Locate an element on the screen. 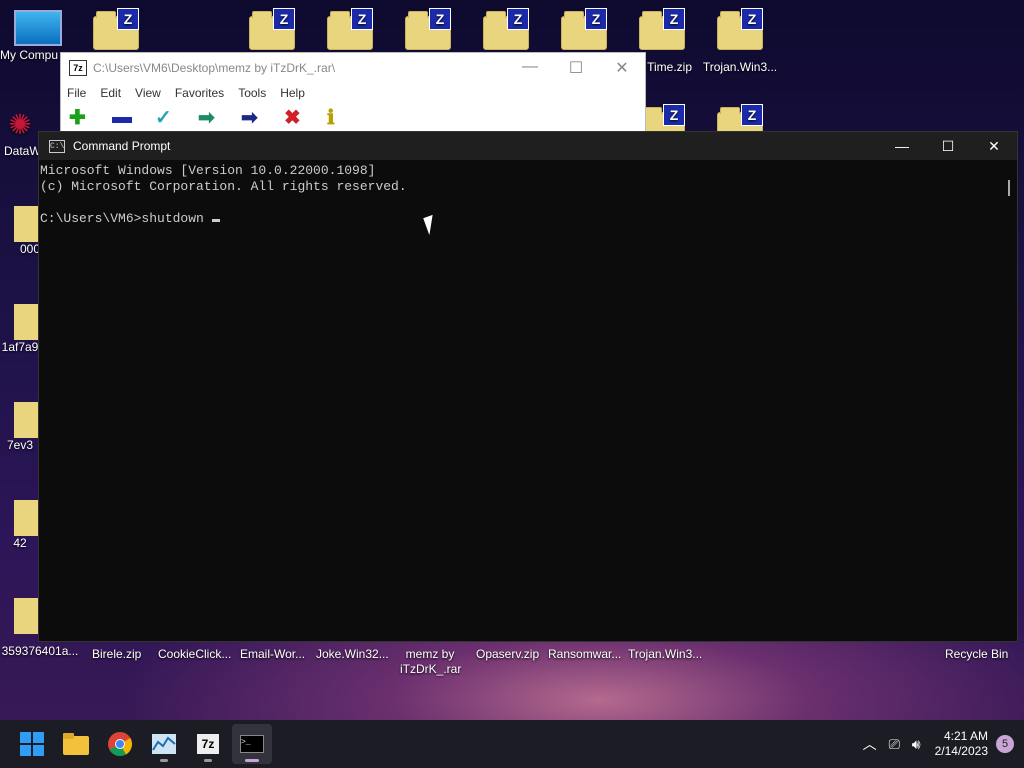 The image size is (1024, 768). taskbar: 7z >_ ︿ ⎚ 🔊︎ 4:21 AM 2/14/2023 5 is located at coordinates (512, 744).